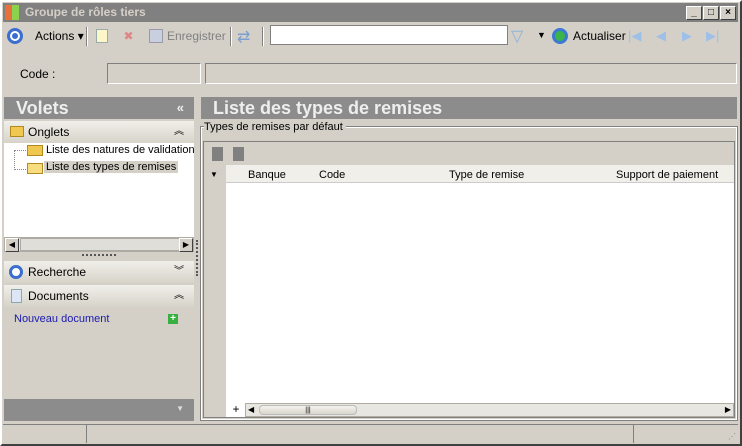 This screenshot has width=742, height=446. Describe the element at coordinates (49, 132) in the screenshot. I see `tabs-section-label: Onglets` at that location.